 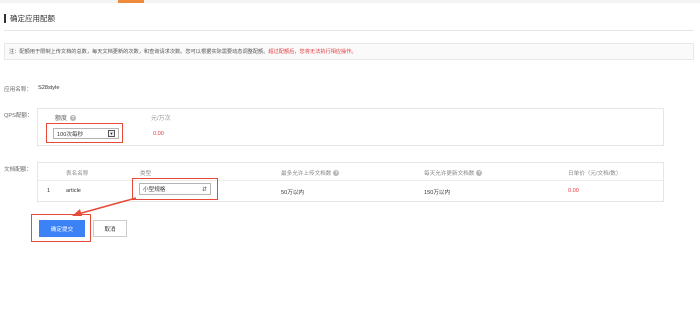 I want to click on col-daily-updates: 每天允许更新文档数 ?, so click(x=453, y=173).